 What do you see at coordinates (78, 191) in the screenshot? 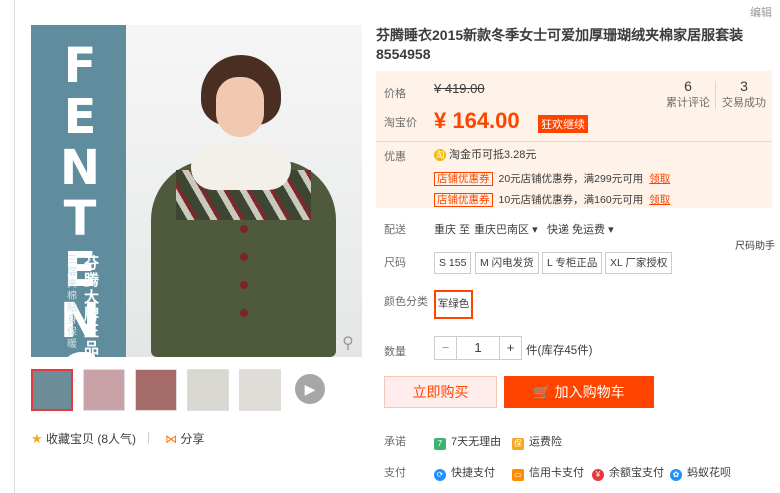
I see `brand-banner: FENTENG 芬腾大牌正品 三层夹棉 贴身保暖` at bounding box center [78, 191].